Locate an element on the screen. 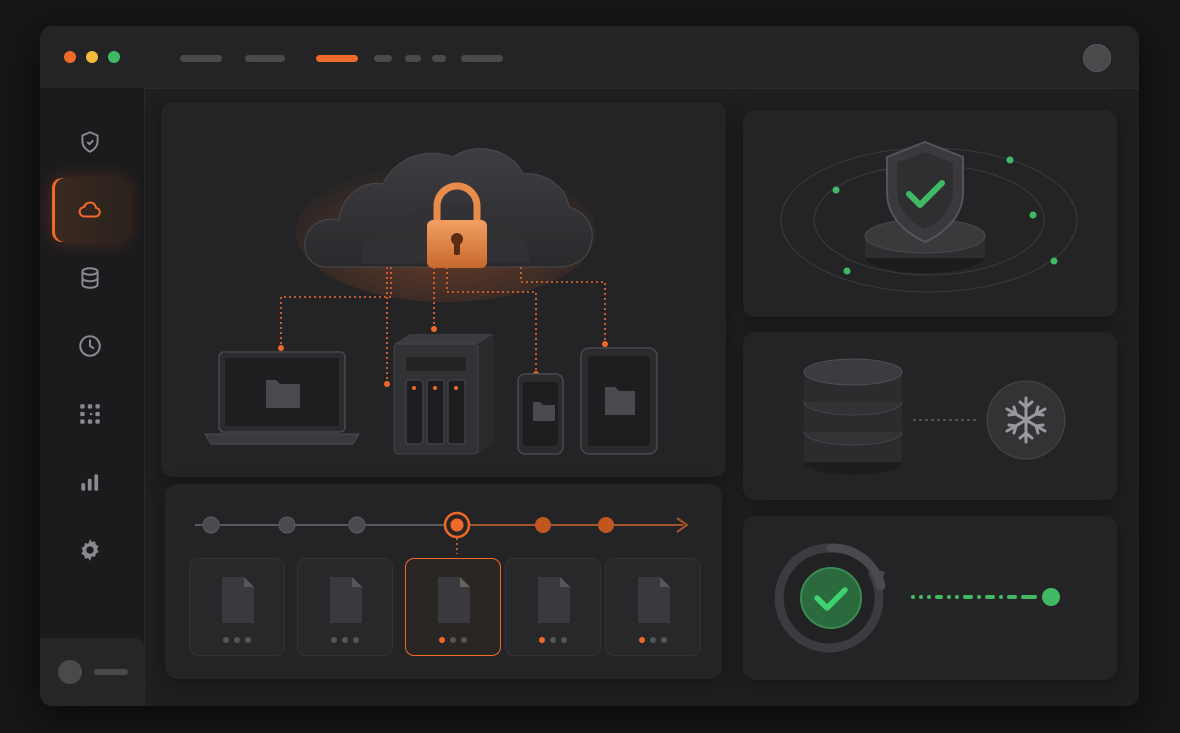  sidebar-item-security is located at coordinates (90, 142).